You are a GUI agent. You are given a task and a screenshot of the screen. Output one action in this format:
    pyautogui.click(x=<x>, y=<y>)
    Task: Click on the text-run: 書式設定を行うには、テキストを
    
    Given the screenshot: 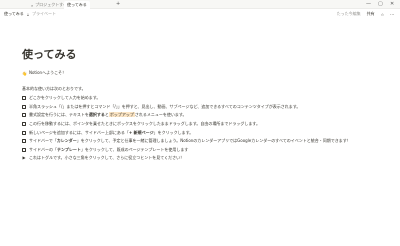 What is the action you would take?
    pyautogui.click(x=59, y=115)
    